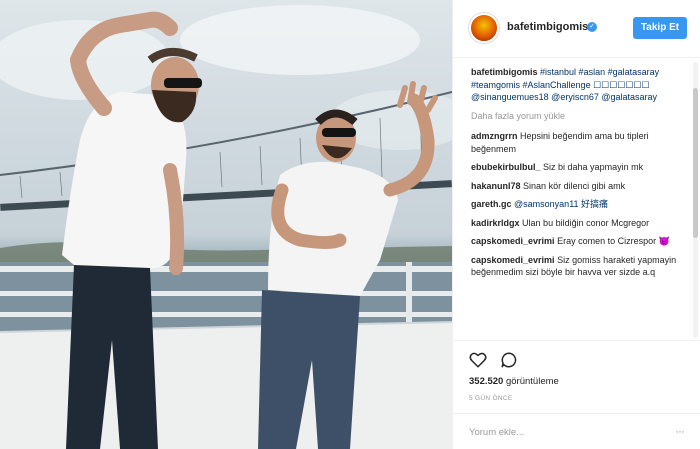 The image size is (700, 449). What do you see at coordinates (504, 72) in the screenshot?
I see `caption-username: bafetimbigomis` at bounding box center [504, 72].